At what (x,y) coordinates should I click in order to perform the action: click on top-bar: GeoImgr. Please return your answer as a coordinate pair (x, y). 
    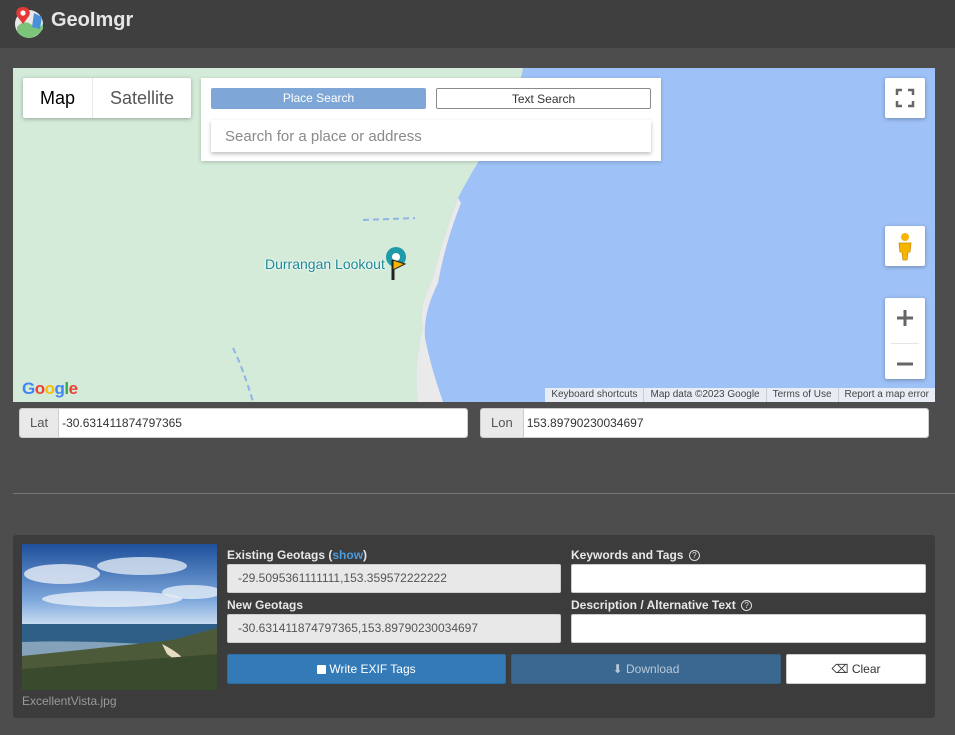
    Looking at the image, I should click on (477, 24).